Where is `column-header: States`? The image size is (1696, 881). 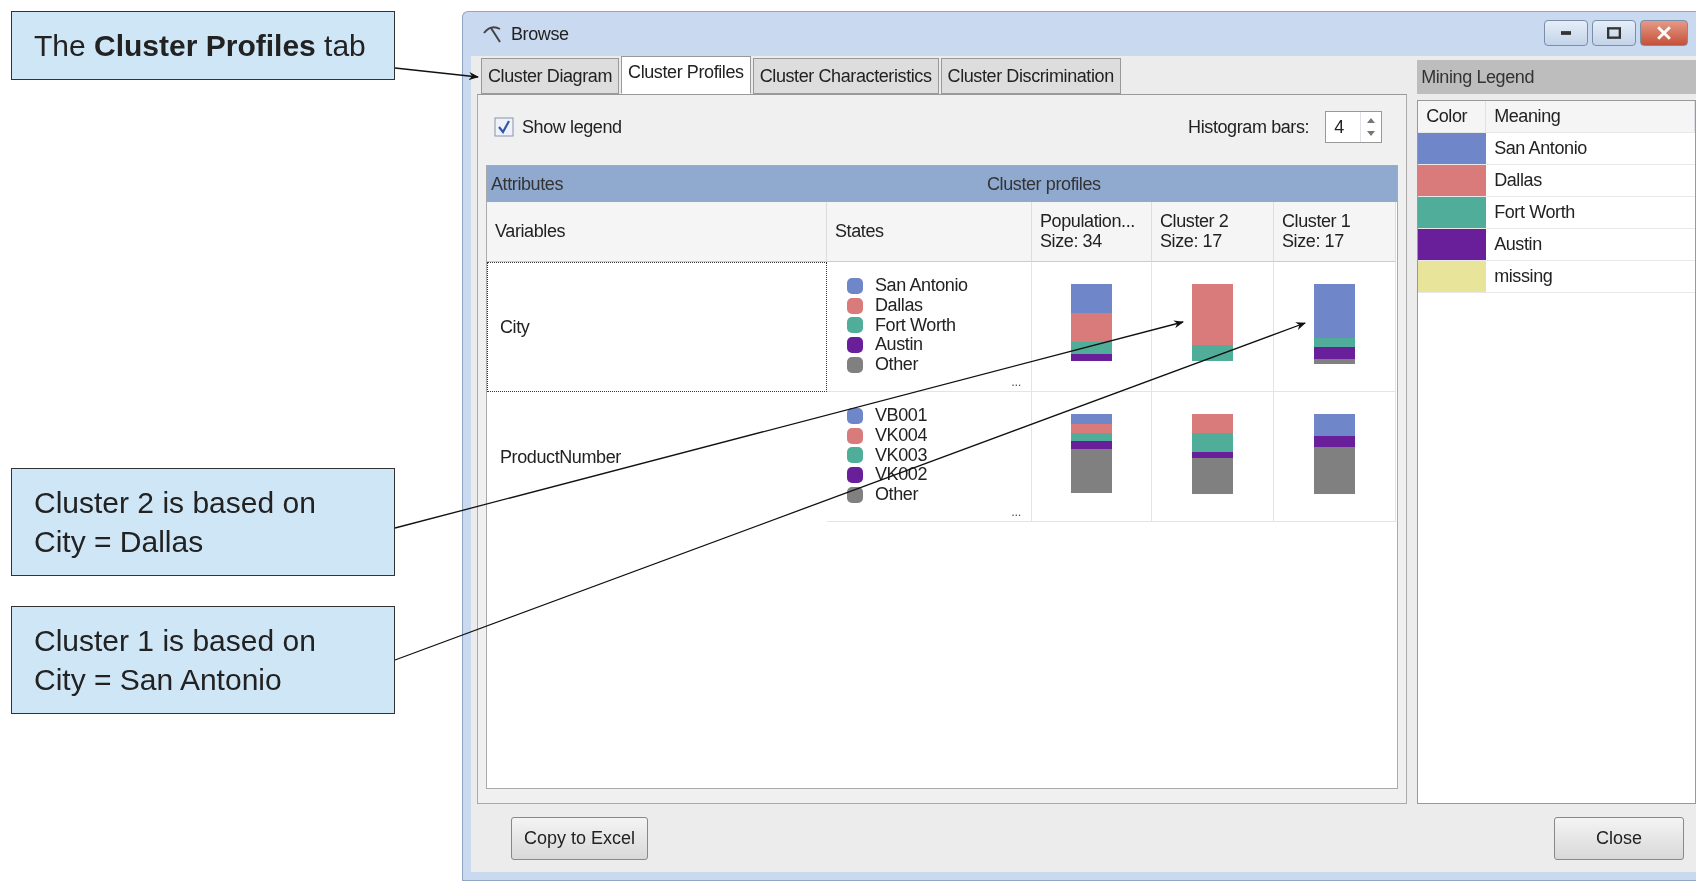
column-header: States is located at coordinates (929, 232).